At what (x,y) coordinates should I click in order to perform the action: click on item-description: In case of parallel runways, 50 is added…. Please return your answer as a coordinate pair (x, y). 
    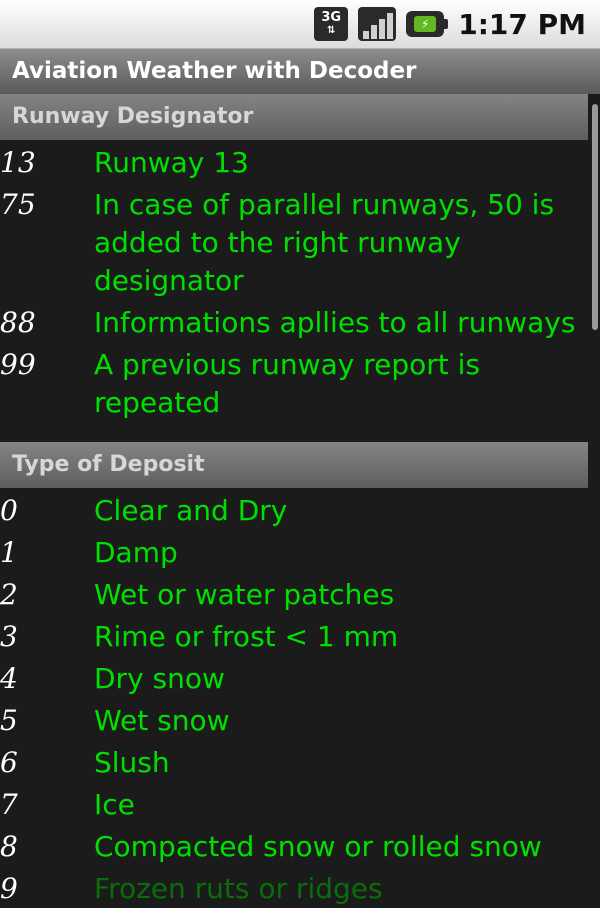
    Looking at the image, I should click on (324, 242).